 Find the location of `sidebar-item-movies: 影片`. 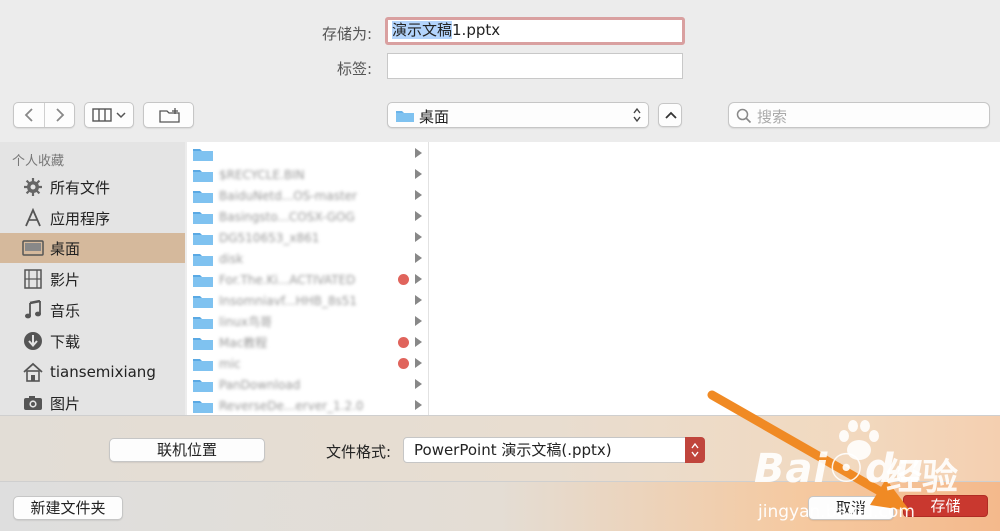

sidebar-item-movies: 影片 is located at coordinates (92, 279).